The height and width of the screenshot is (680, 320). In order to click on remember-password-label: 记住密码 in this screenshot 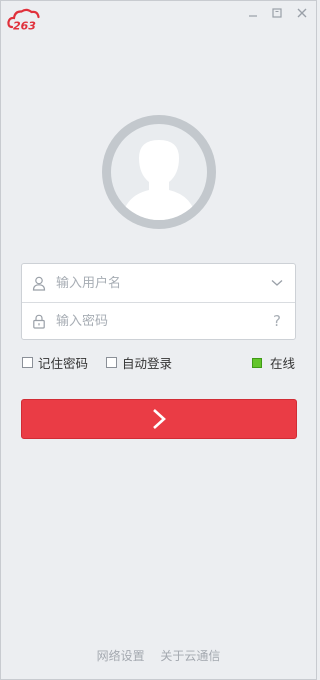, I will do `click(63, 363)`.